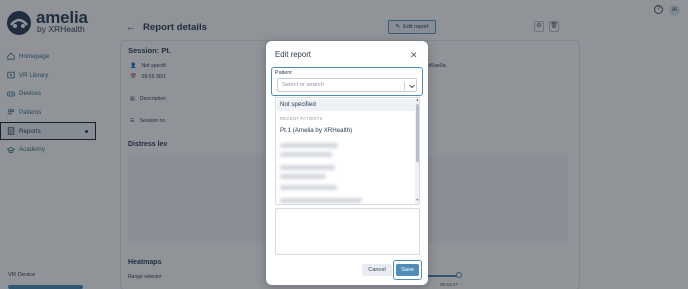 This screenshot has width=688, height=289. What do you see at coordinates (347, 85) in the screenshot?
I see `patient-select: Select or search` at bounding box center [347, 85].